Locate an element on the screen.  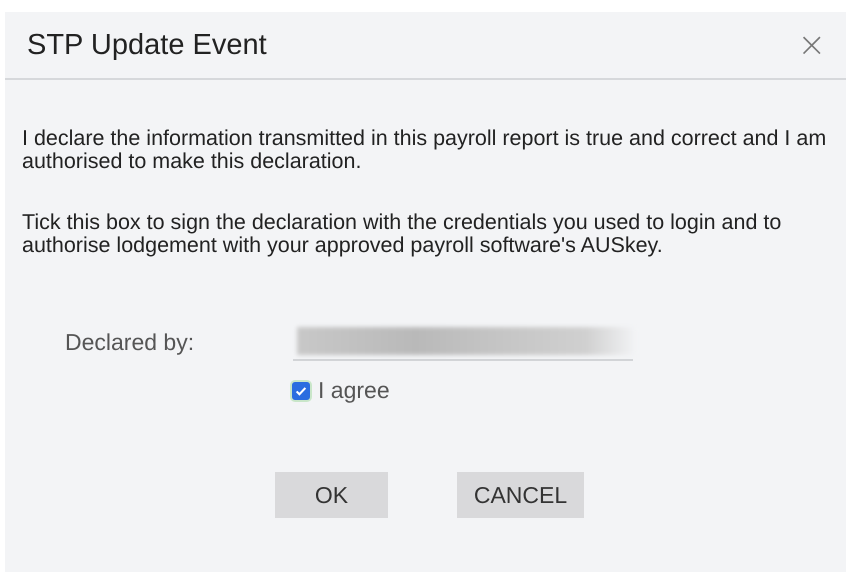
dialog-title: STP Update Event is located at coordinates (147, 45).